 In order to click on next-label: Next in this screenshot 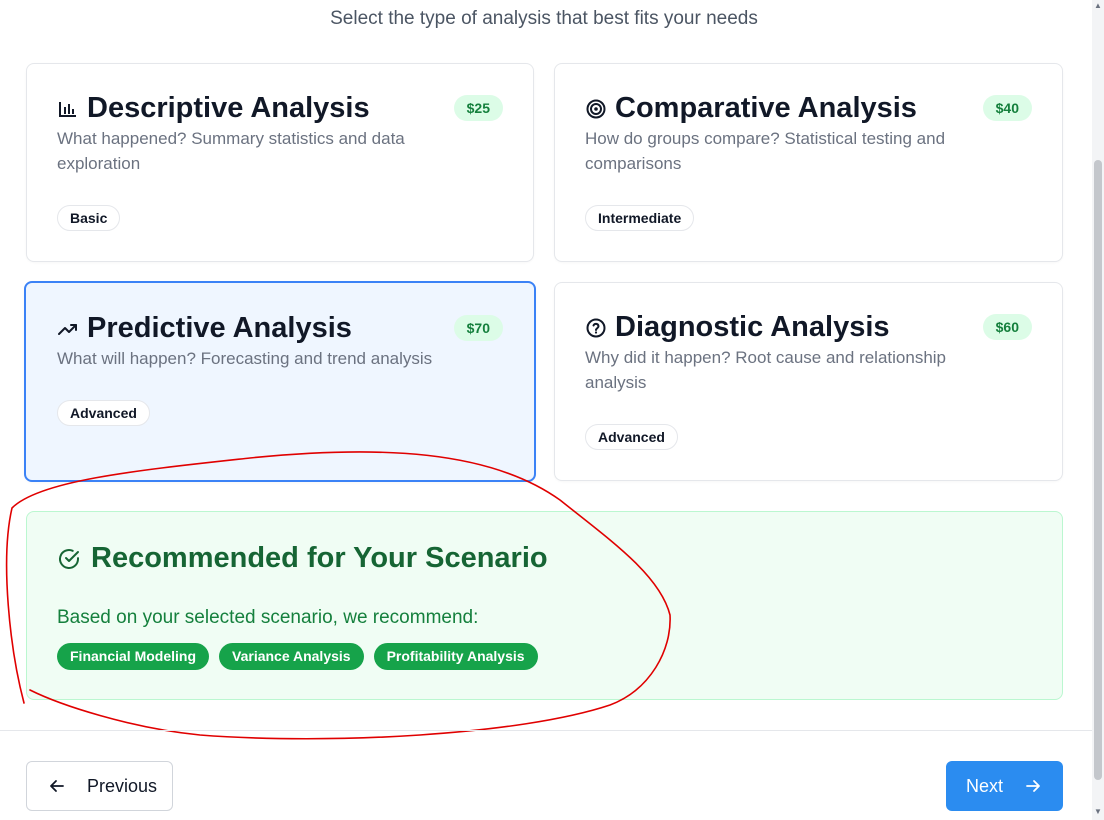, I will do `click(985, 785)`.